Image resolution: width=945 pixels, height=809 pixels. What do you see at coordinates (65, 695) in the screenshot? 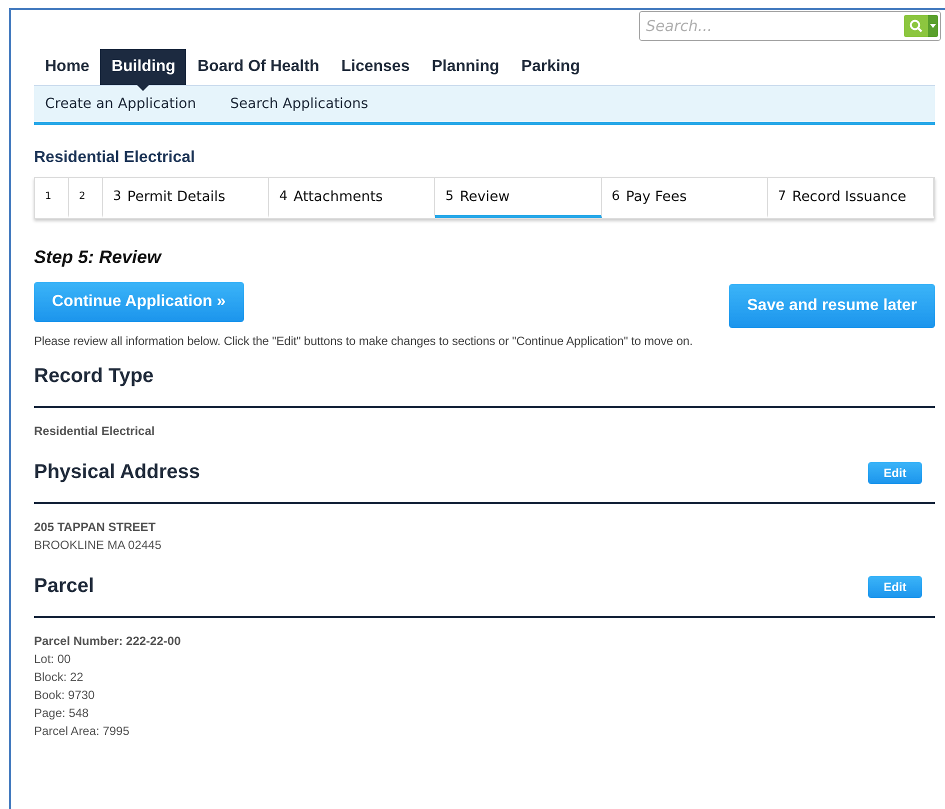
I see `section-text: Book: 9730` at bounding box center [65, 695].